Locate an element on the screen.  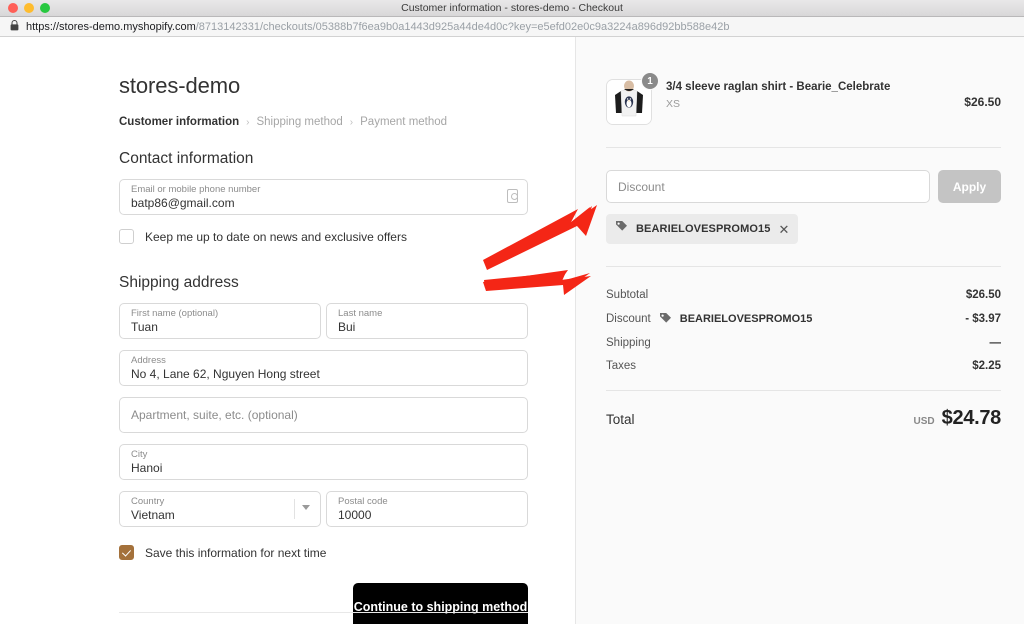
apply-discount-button: Apply is located at coordinates (969, 186).